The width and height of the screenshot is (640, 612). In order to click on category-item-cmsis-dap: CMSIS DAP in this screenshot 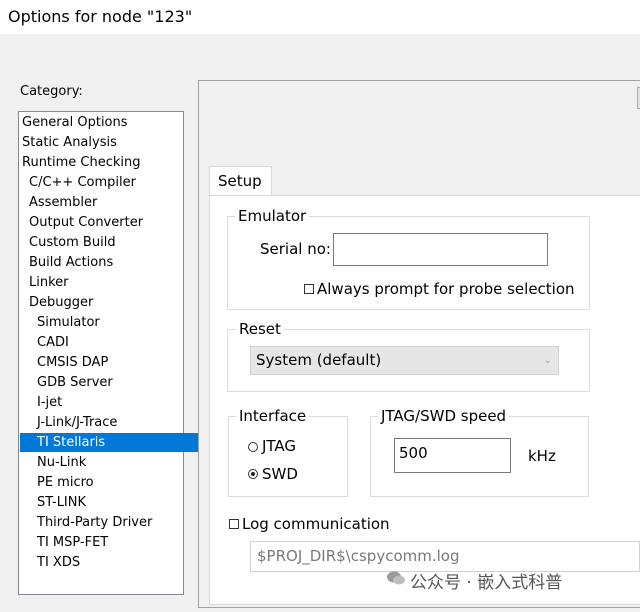, I will do `click(109, 362)`.